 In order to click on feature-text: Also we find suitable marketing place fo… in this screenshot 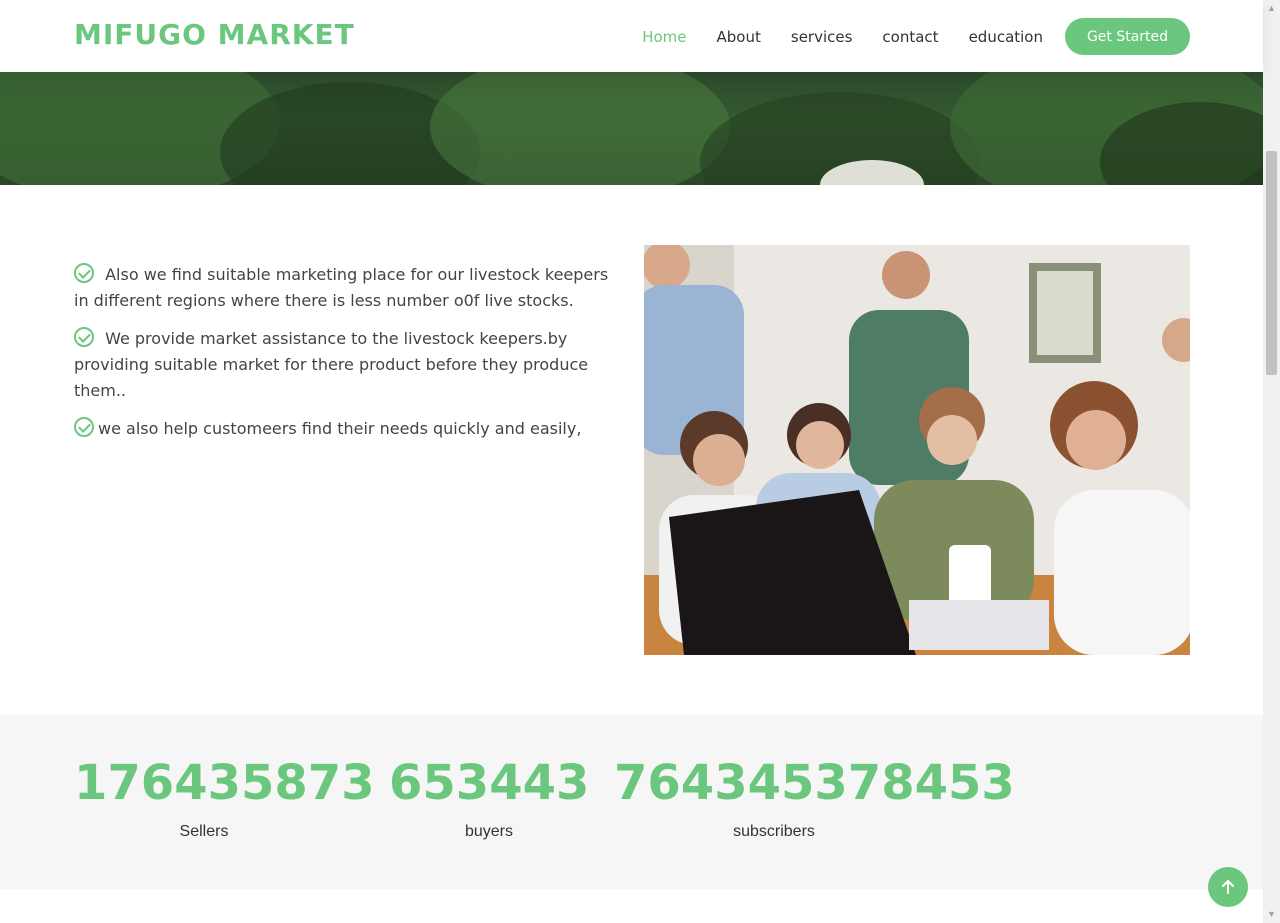, I will do `click(341, 287)`.